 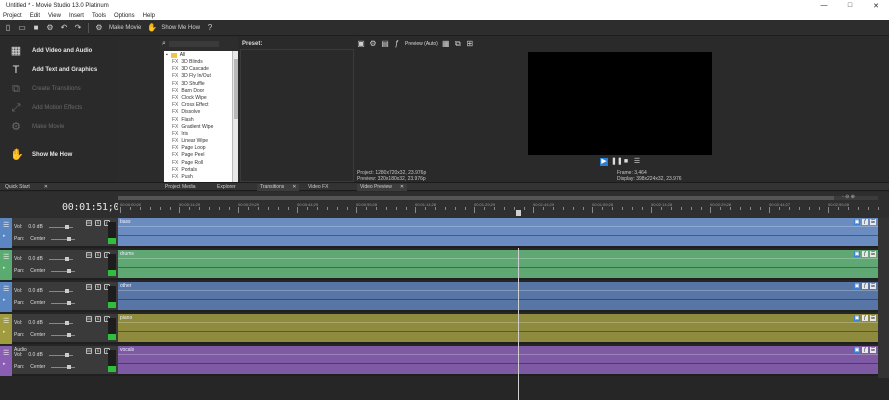 I want to click on tree-root: ▪ All, so click(x=201, y=55).